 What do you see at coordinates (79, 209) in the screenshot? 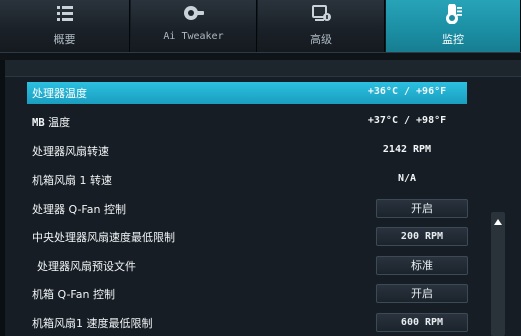
I see `row-label: 处理器 Q-Fan 控制` at bounding box center [79, 209].